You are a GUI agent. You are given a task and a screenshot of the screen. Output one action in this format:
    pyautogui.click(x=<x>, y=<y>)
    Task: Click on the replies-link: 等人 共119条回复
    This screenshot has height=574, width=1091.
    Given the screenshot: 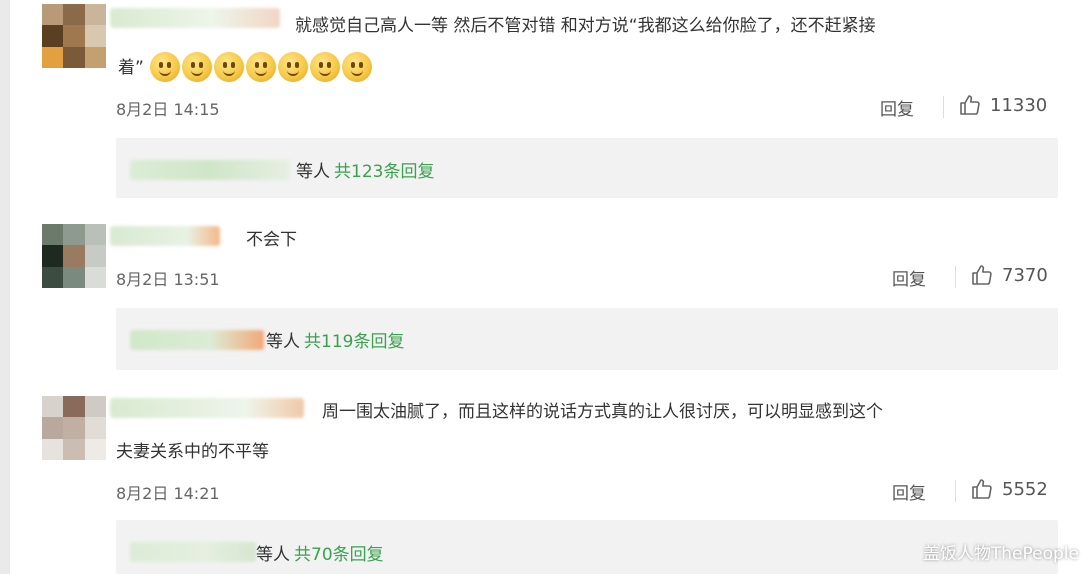 What is the action you would take?
    pyautogui.click(x=335, y=339)
    